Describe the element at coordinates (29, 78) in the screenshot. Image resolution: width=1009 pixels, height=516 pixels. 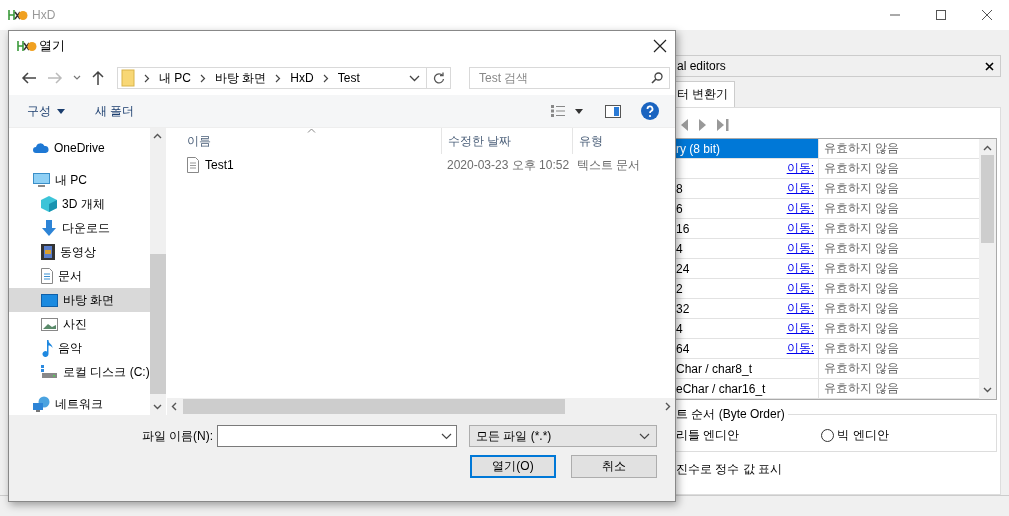
I see `back-icon` at that location.